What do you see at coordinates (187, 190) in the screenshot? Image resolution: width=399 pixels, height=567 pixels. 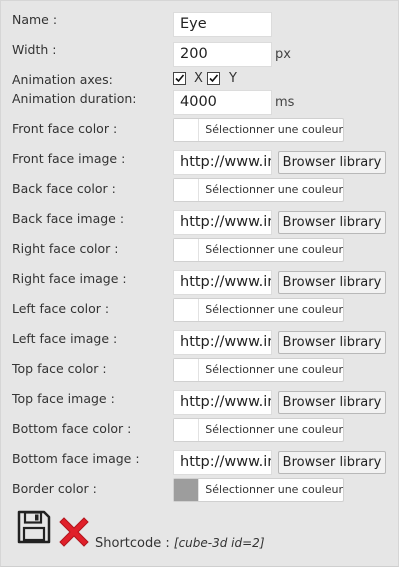 I see `back-color-swatch` at bounding box center [187, 190].